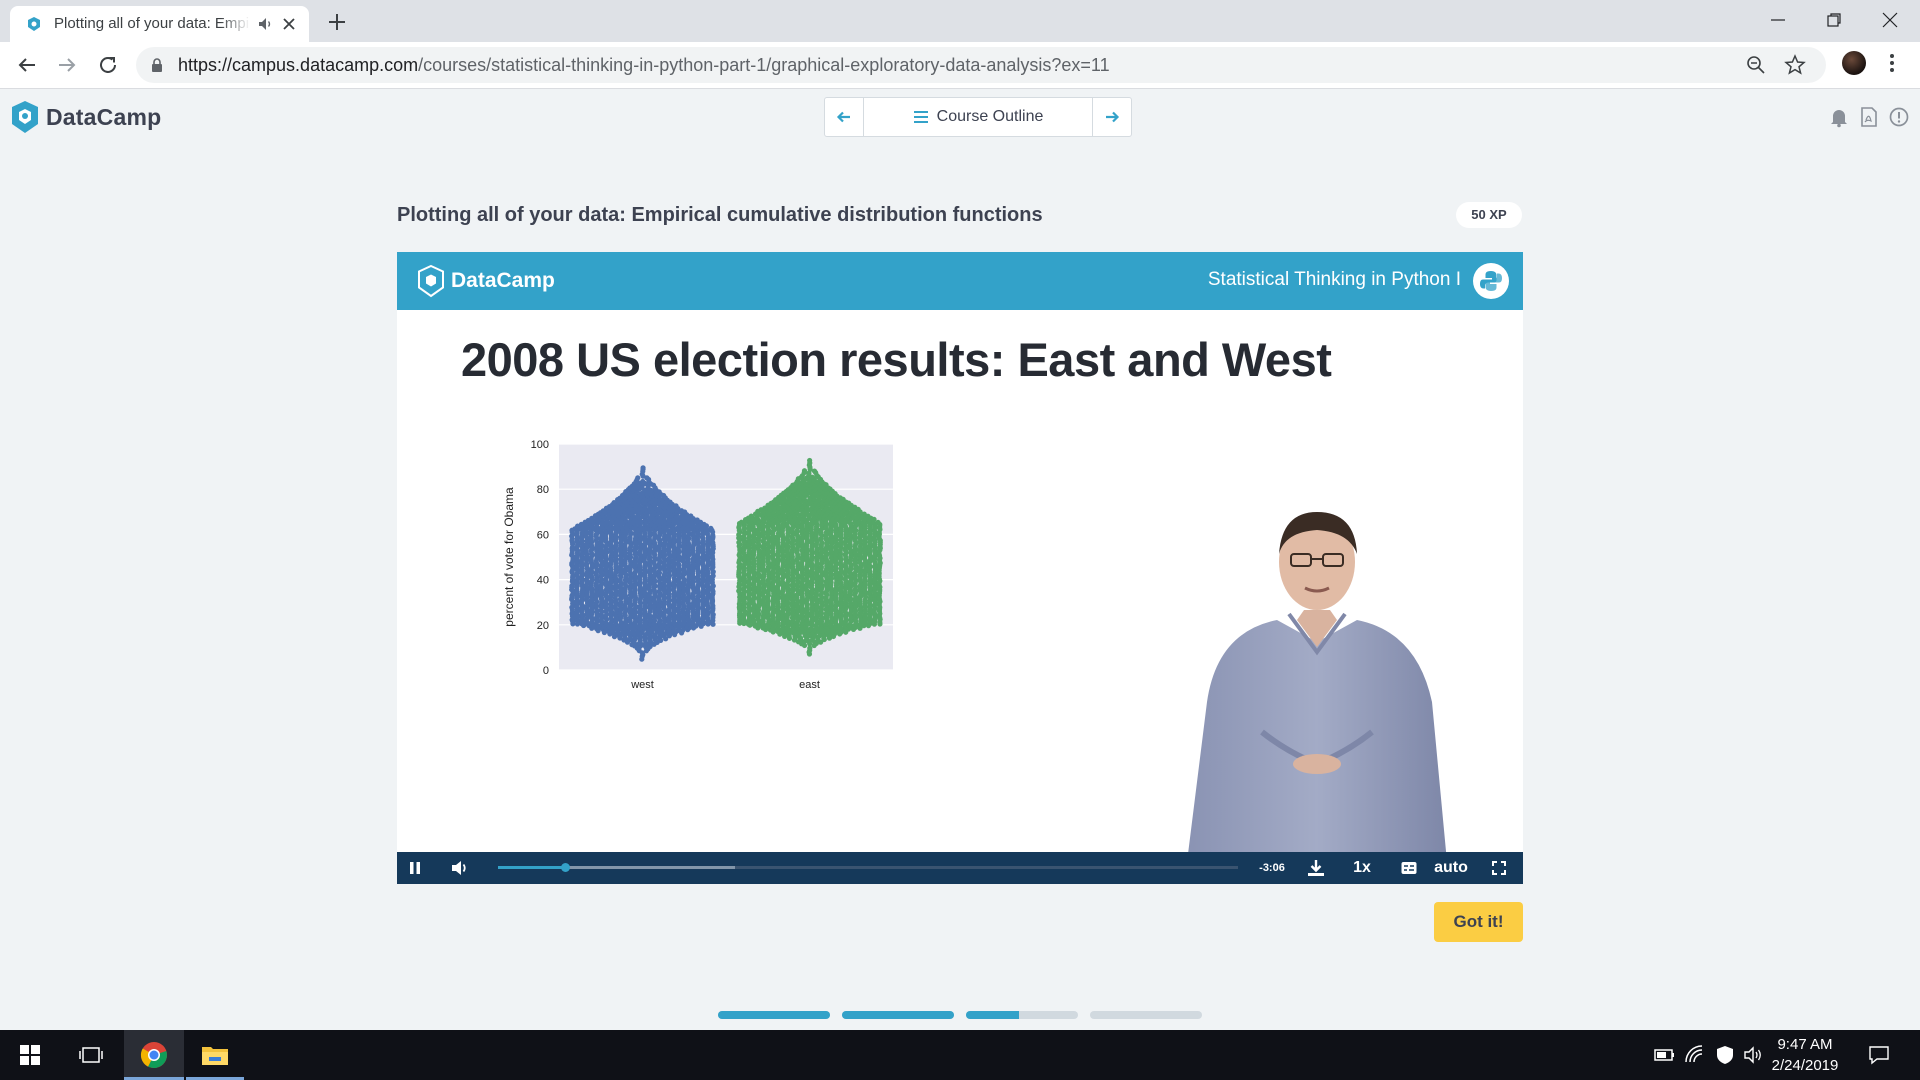  What do you see at coordinates (896, 359) in the screenshot?
I see `slide-title: 2008 US election results: East and West` at bounding box center [896, 359].